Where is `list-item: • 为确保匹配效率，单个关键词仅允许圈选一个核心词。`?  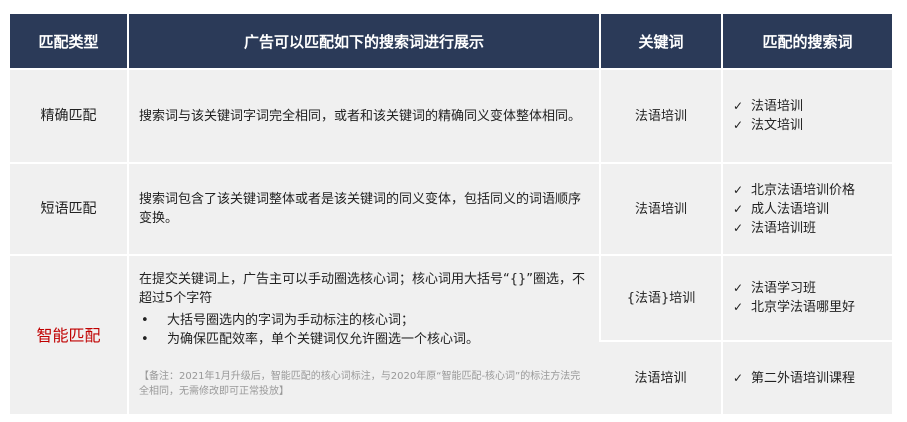
list-item: • 为确保匹配效率，单个关键词仅允许圈选一个核心词。 is located at coordinates (363, 339).